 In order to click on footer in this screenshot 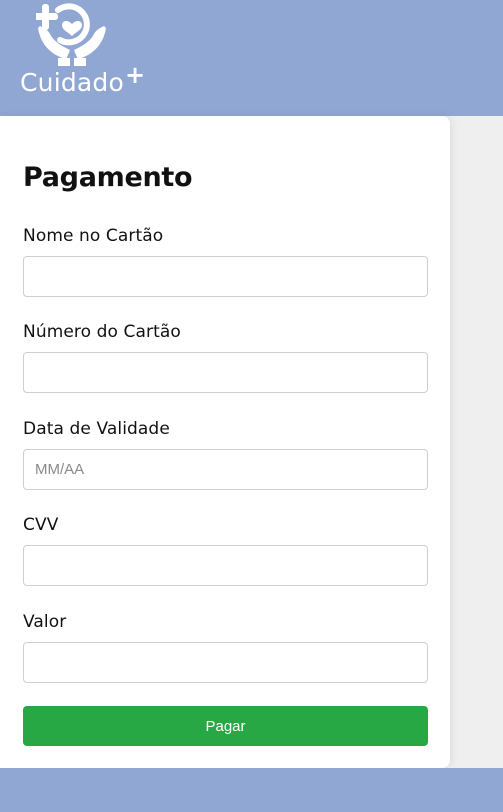, I will do `click(251, 790)`.